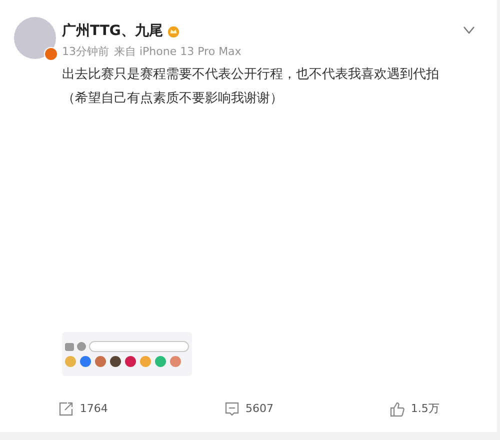 Image resolution: width=500 pixels, height=440 pixels. What do you see at coordinates (414, 409) in the screenshot?
I see `like-button: 1.5万` at bounding box center [414, 409].